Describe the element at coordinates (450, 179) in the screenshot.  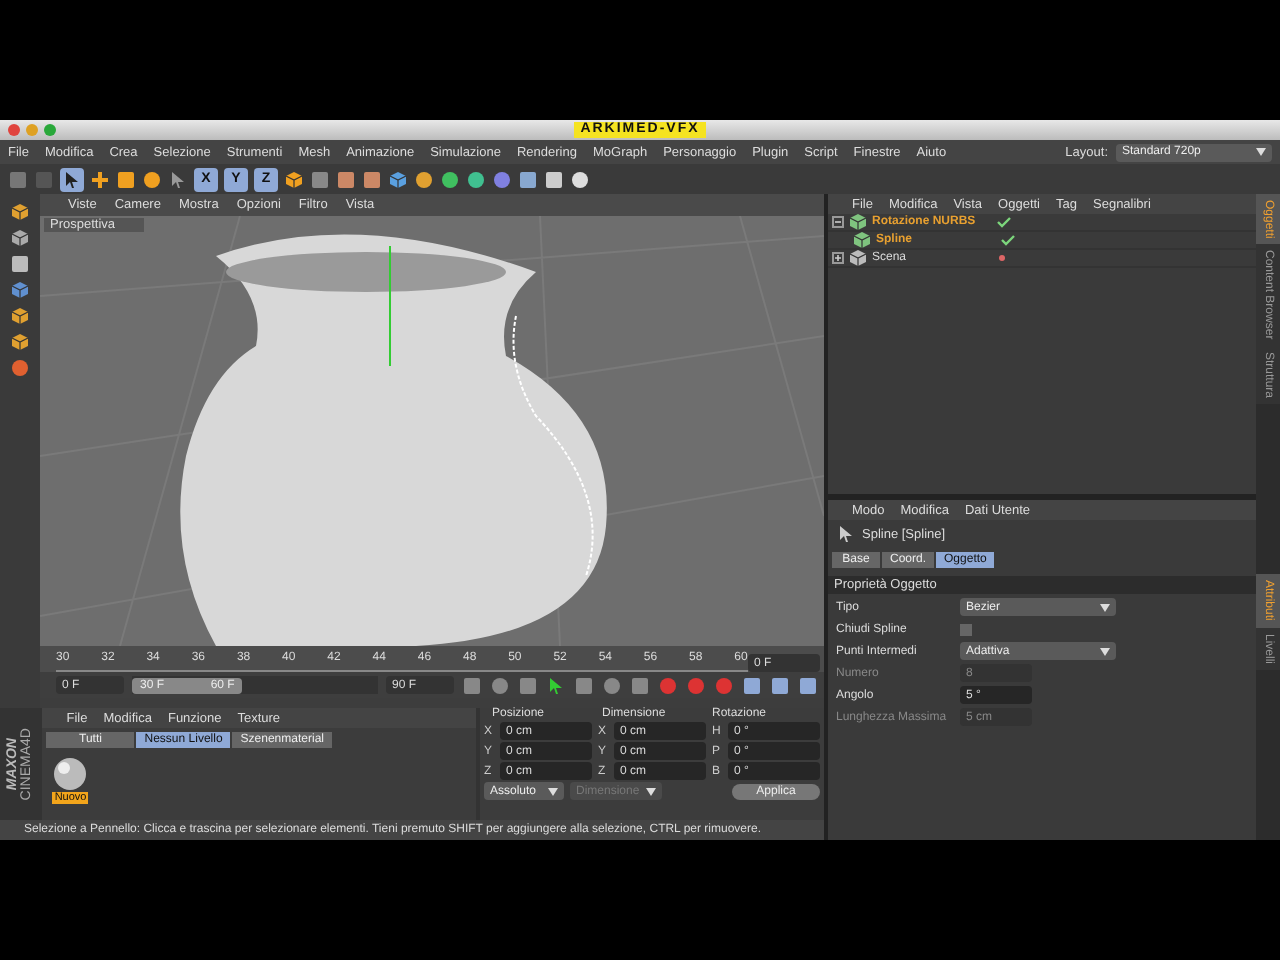
I see `sphere-icon` at that location.